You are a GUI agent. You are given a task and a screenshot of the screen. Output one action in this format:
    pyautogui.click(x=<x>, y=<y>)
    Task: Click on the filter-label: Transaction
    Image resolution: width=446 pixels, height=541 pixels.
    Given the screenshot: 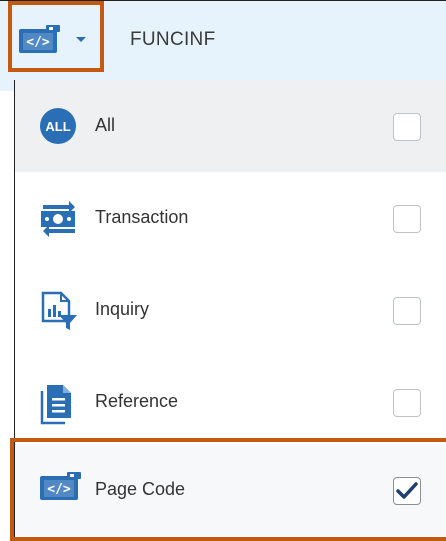 What is the action you would take?
    pyautogui.click(x=142, y=217)
    